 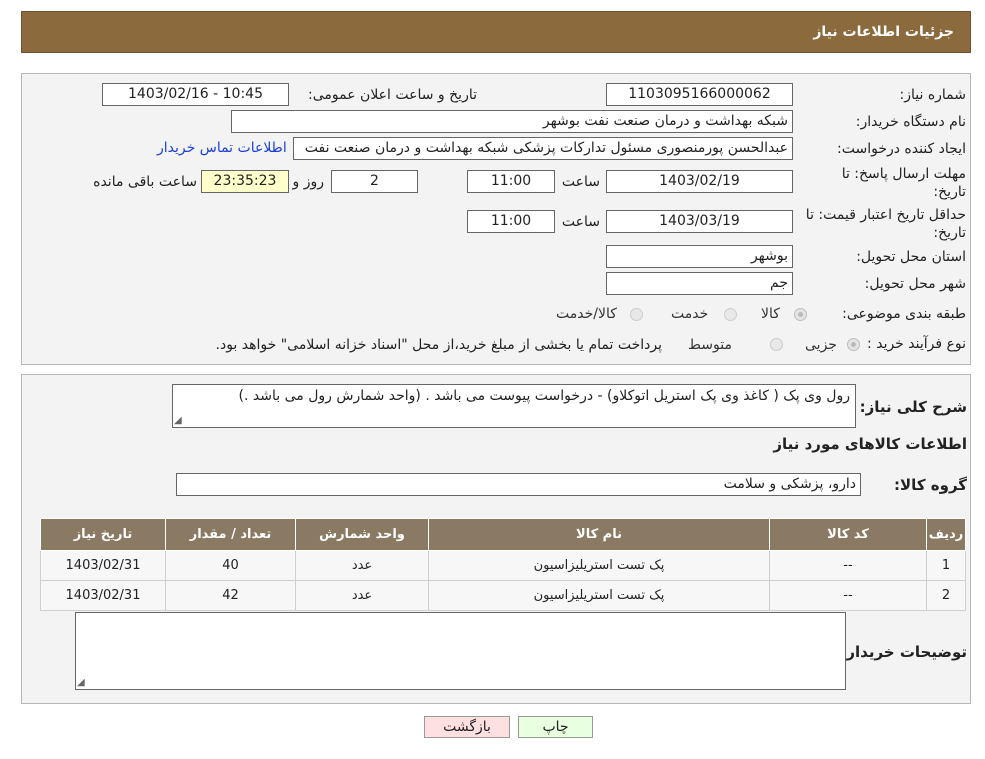 What do you see at coordinates (103, 534) in the screenshot?
I see `col-date-header: تاریخ نیاز` at bounding box center [103, 534].